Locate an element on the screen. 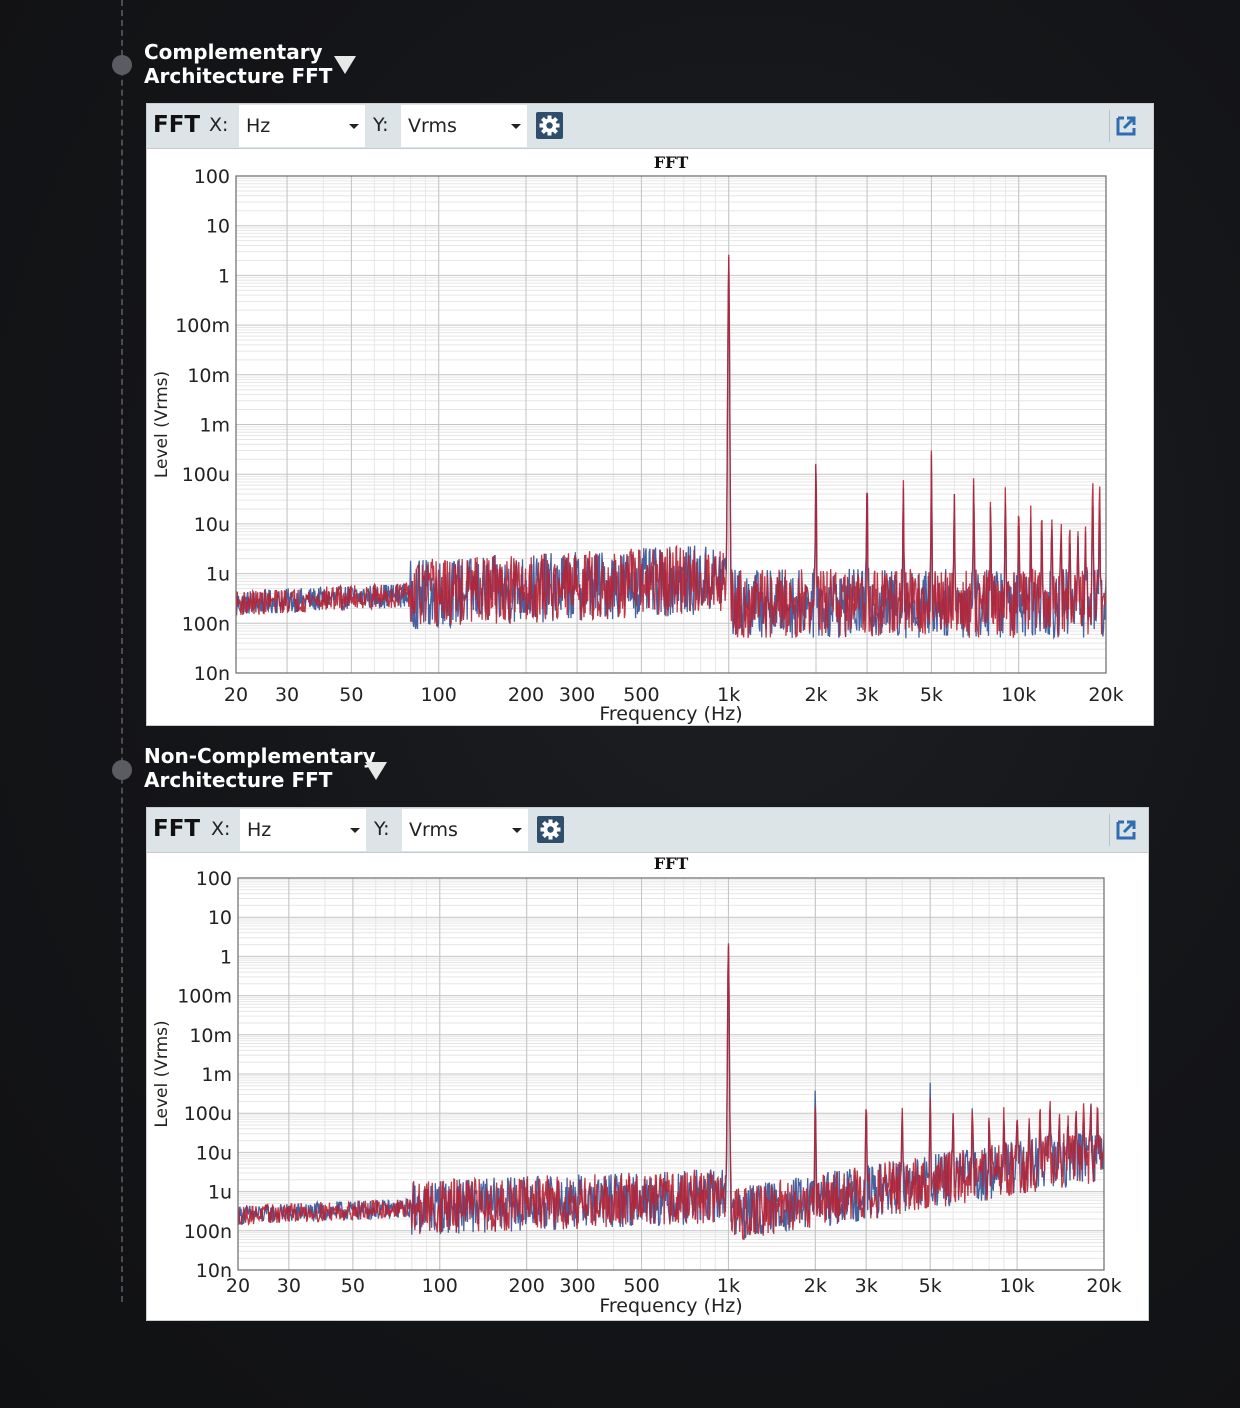 The width and height of the screenshot is (1240, 1408). x-tick-label: 500 is located at coordinates (641, 1286).